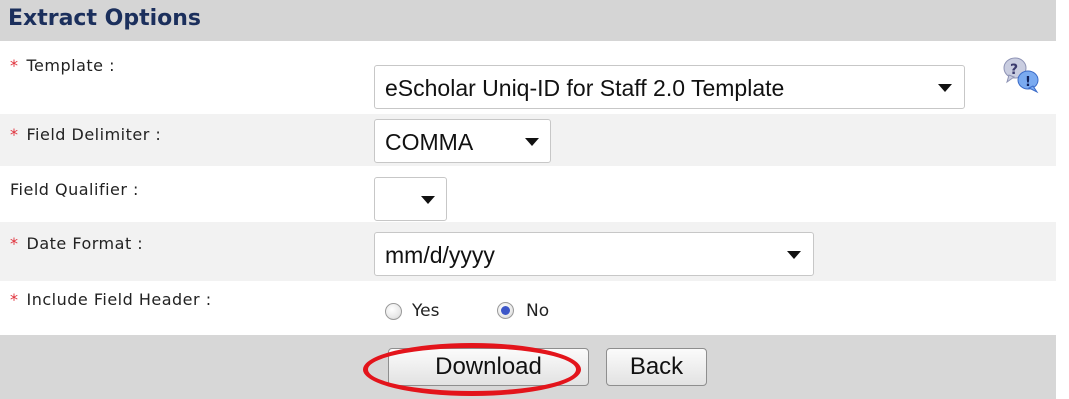 This screenshot has width=1069, height=399. I want to click on panel-header: Extract Options, so click(528, 20).